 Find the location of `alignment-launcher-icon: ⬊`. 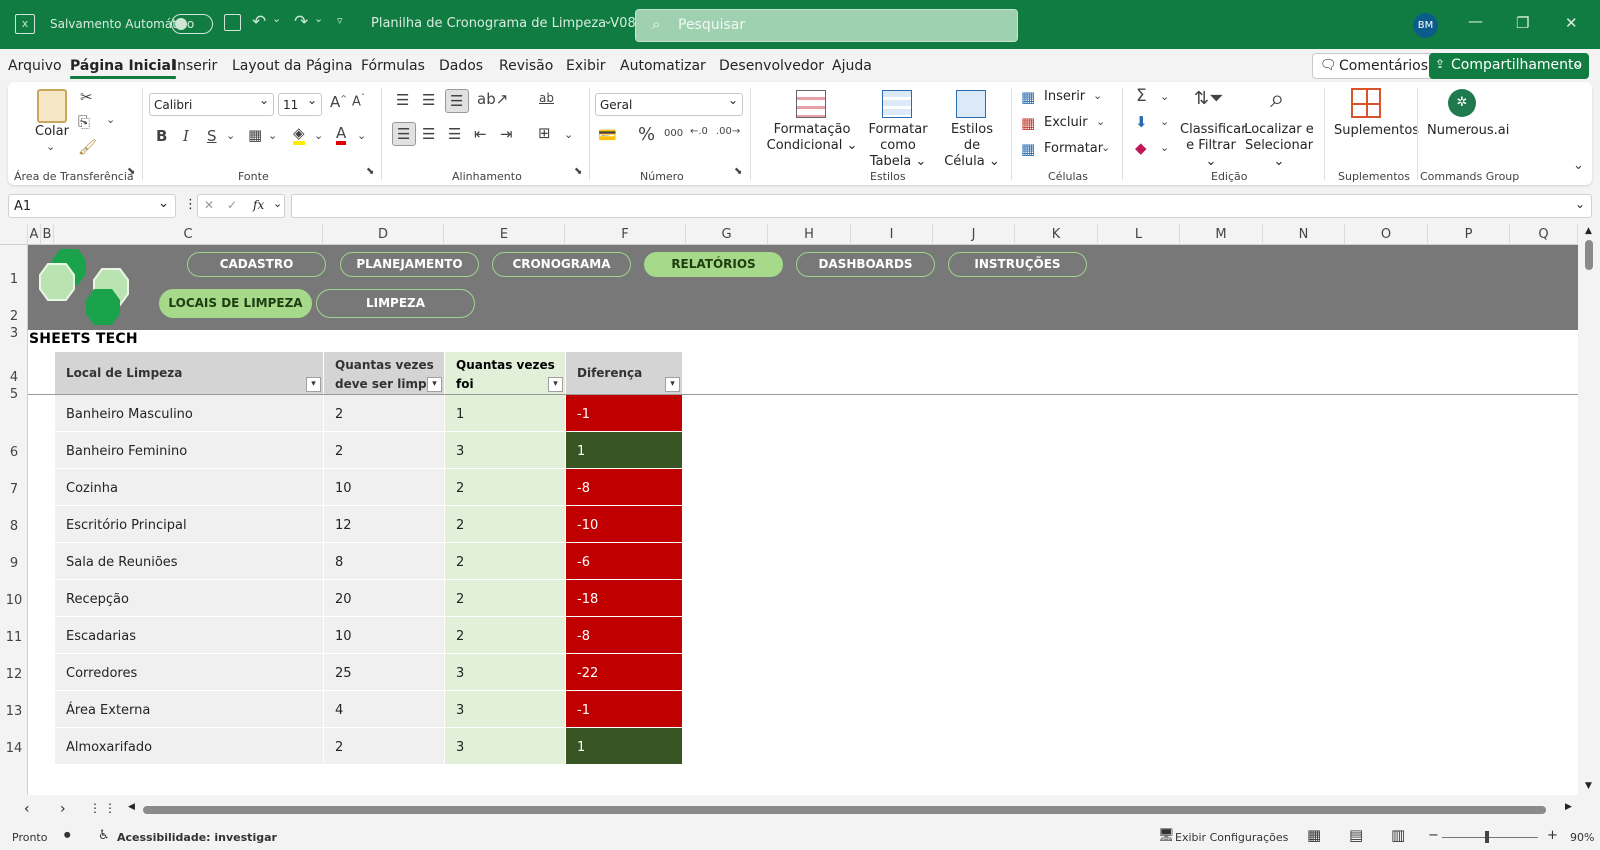

alignment-launcher-icon: ⬊ is located at coordinates (578, 171).